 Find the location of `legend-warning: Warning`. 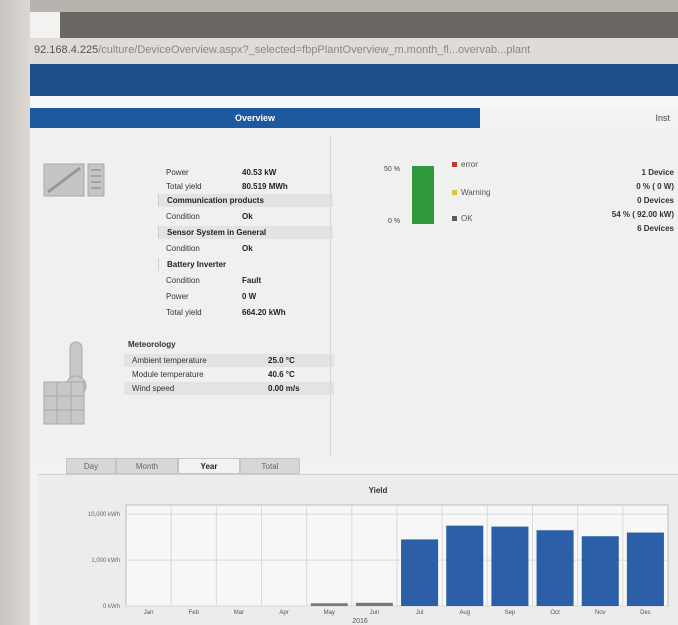

legend-warning: Warning is located at coordinates (471, 192).